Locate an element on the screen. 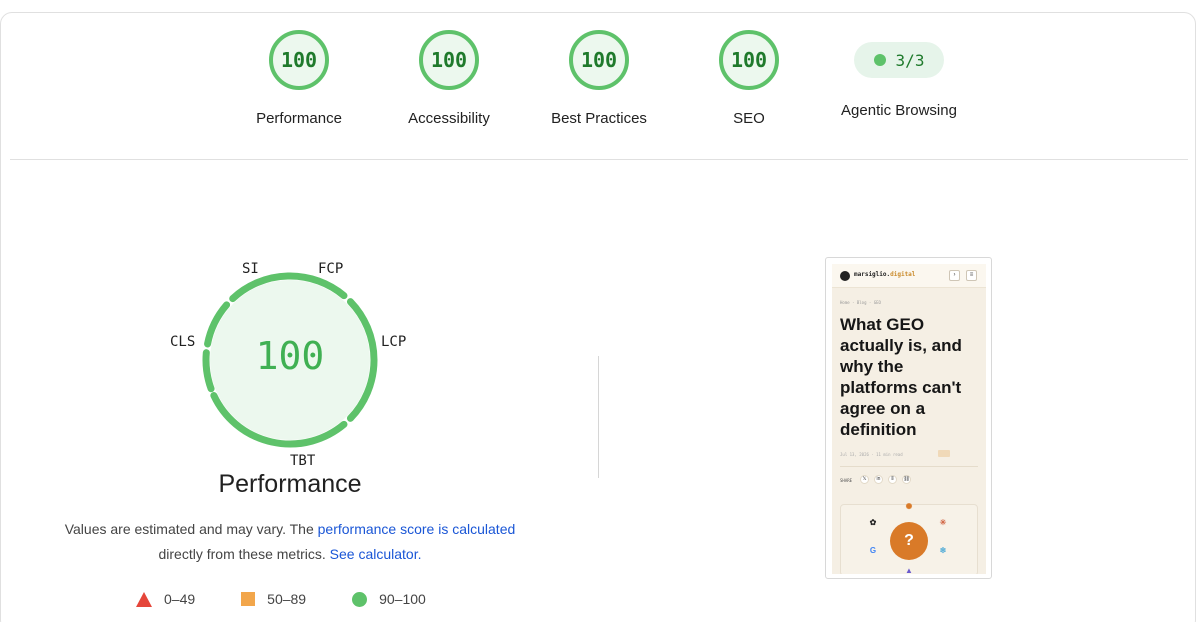 Image resolution: width=1196 pixels, height=622 pixels. metric-cls: CLS is located at coordinates (182, 342).